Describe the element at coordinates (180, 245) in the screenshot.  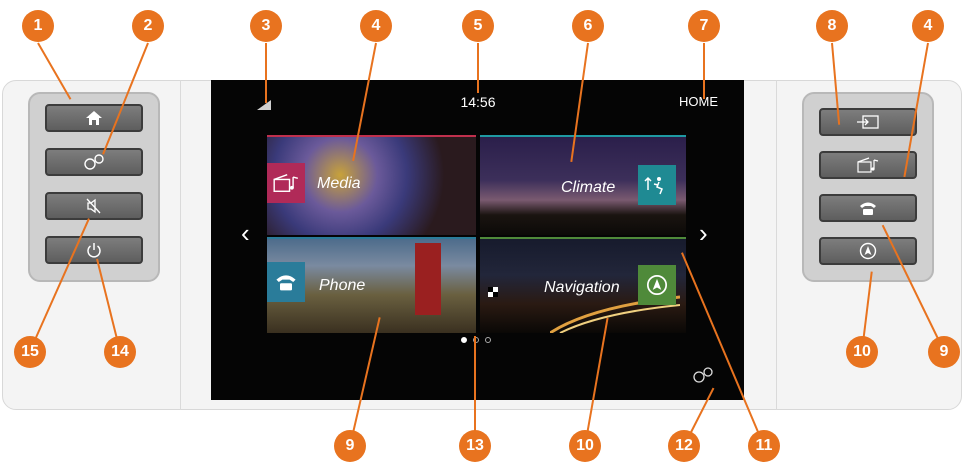
I see `panel-divider-left` at that location.